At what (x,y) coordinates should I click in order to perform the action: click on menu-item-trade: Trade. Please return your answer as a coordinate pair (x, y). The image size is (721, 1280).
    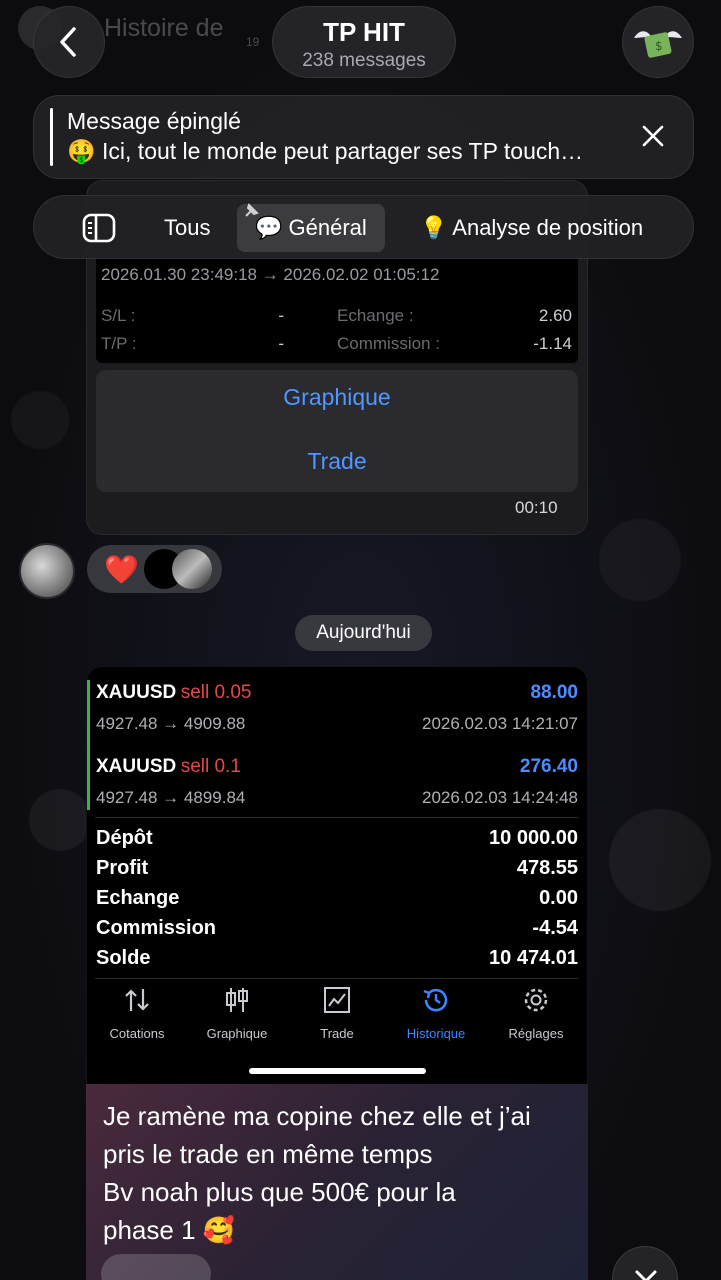
    Looking at the image, I should click on (337, 461).